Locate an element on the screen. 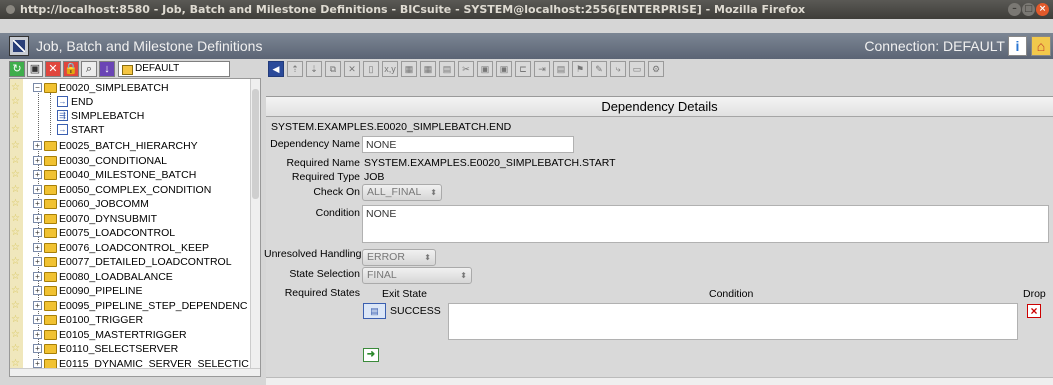 Image resolution: width=1053 pixels, height=385 pixels. lock-icon: 🔒 is located at coordinates (71, 69).